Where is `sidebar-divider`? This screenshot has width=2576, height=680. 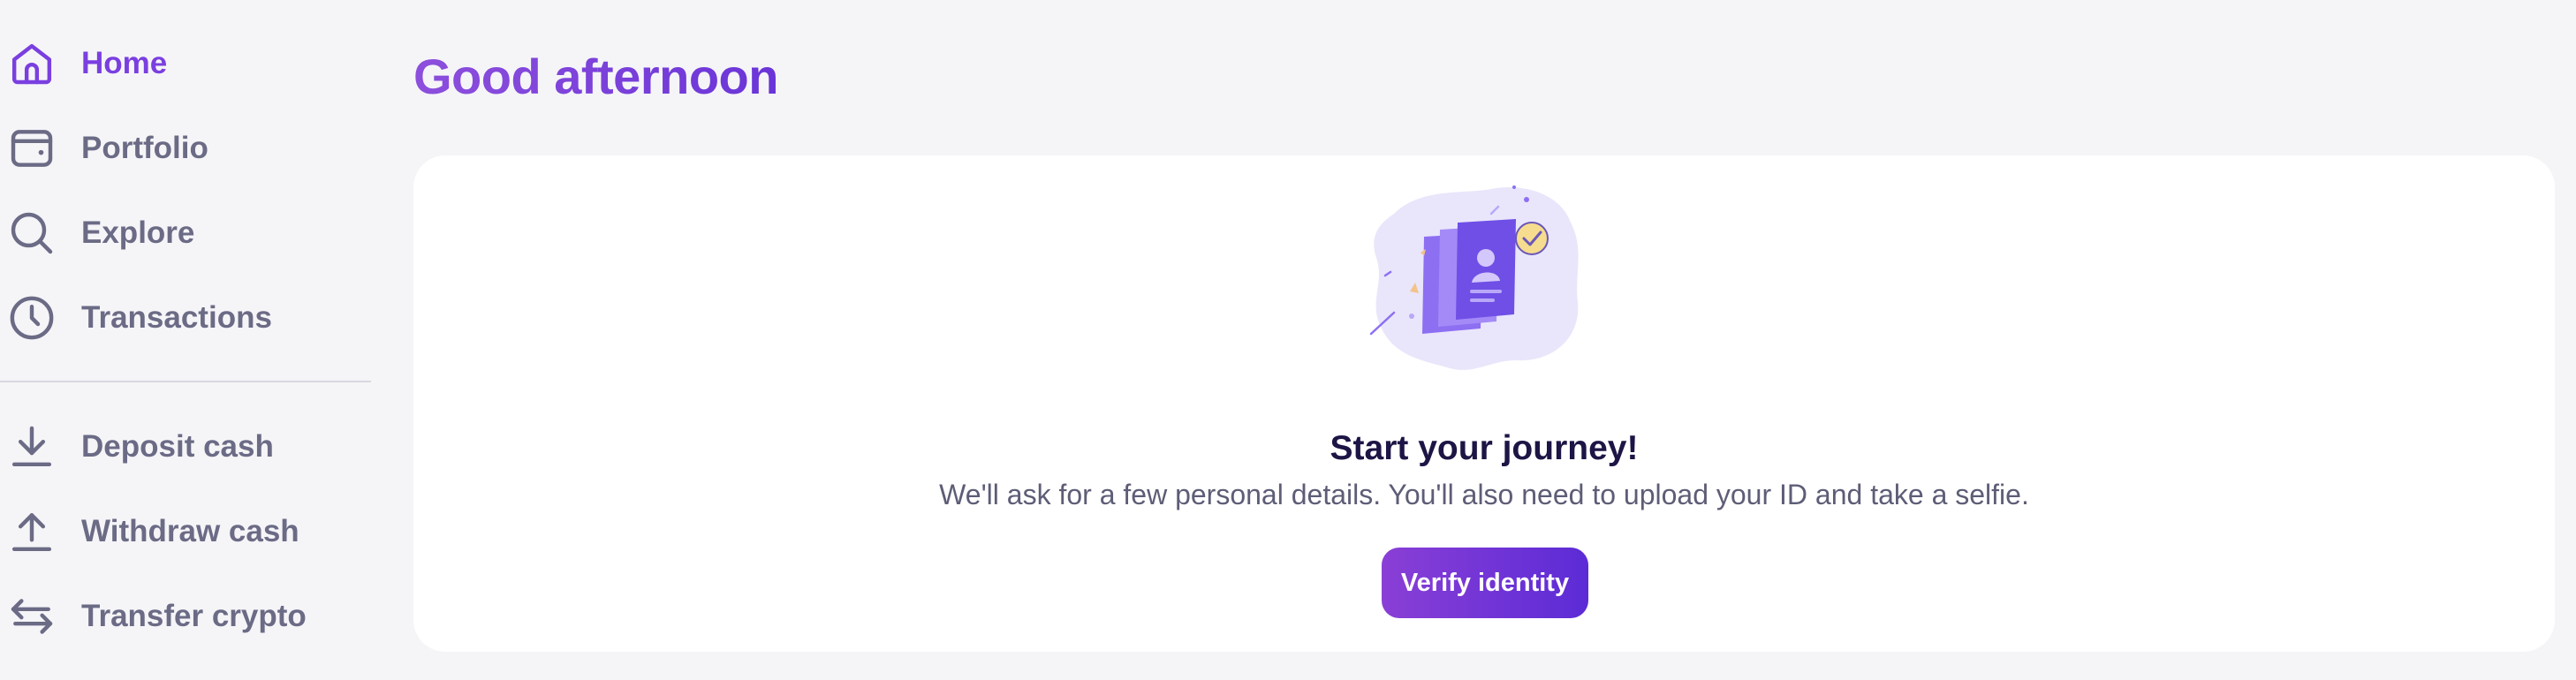 sidebar-divider is located at coordinates (186, 381).